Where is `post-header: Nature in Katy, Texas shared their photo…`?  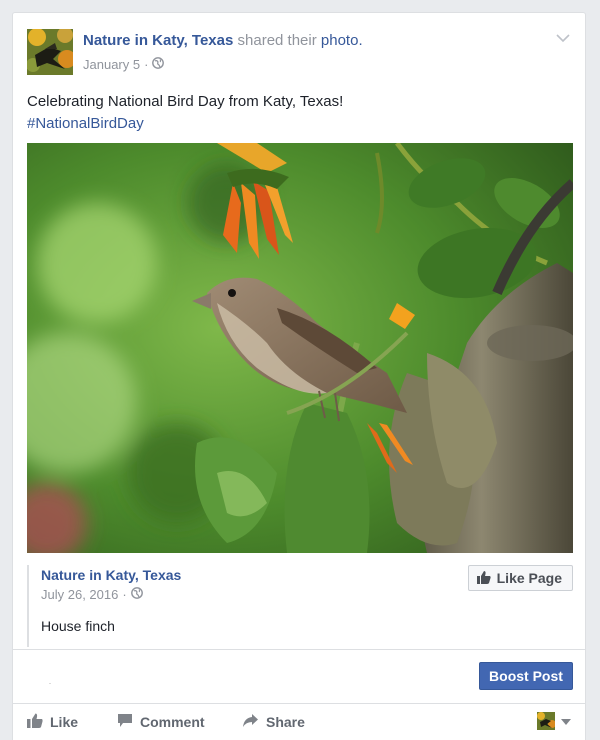
post-header: Nature in Katy, Texas shared their photo… is located at coordinates (299, 54).